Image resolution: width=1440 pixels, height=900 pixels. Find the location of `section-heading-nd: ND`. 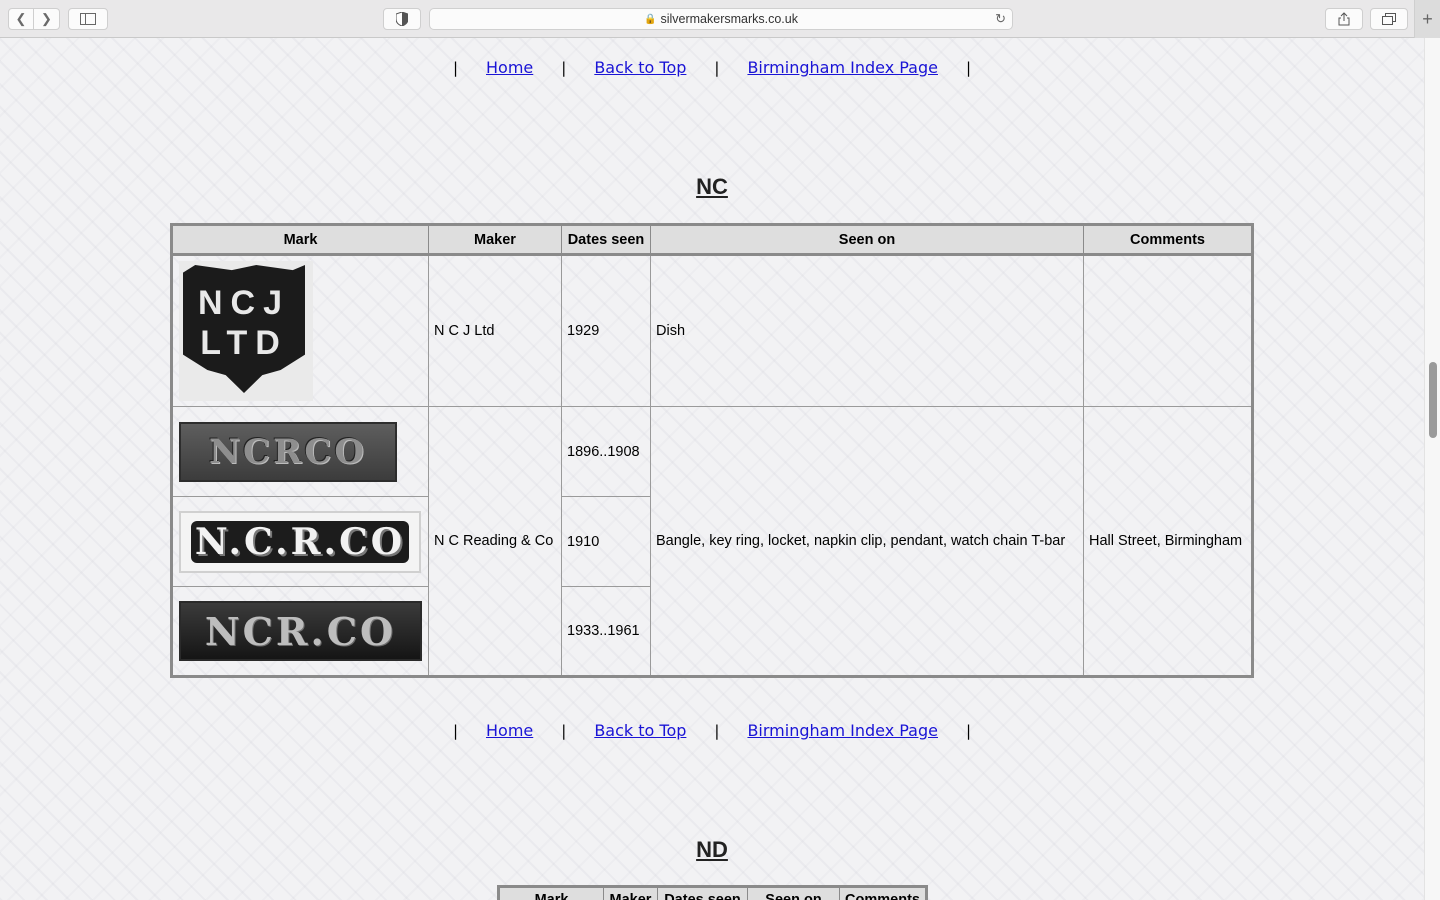

section-heading-nd: ND is located at coordinates (712, 849).